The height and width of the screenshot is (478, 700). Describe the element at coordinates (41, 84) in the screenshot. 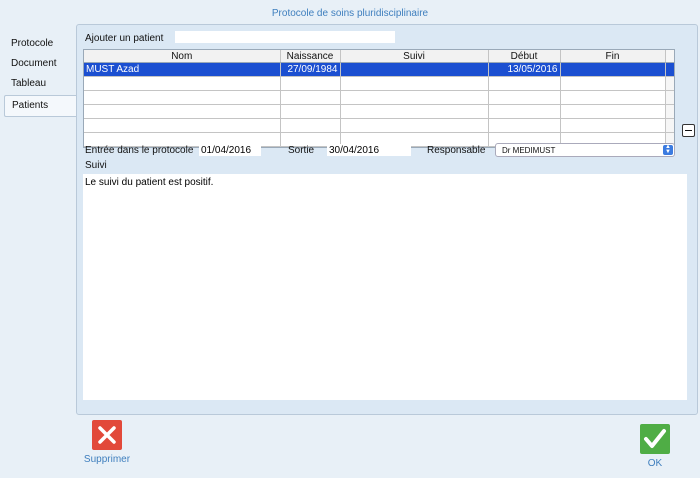

I see `sidebar-item-tableau: Tableau` at that location.